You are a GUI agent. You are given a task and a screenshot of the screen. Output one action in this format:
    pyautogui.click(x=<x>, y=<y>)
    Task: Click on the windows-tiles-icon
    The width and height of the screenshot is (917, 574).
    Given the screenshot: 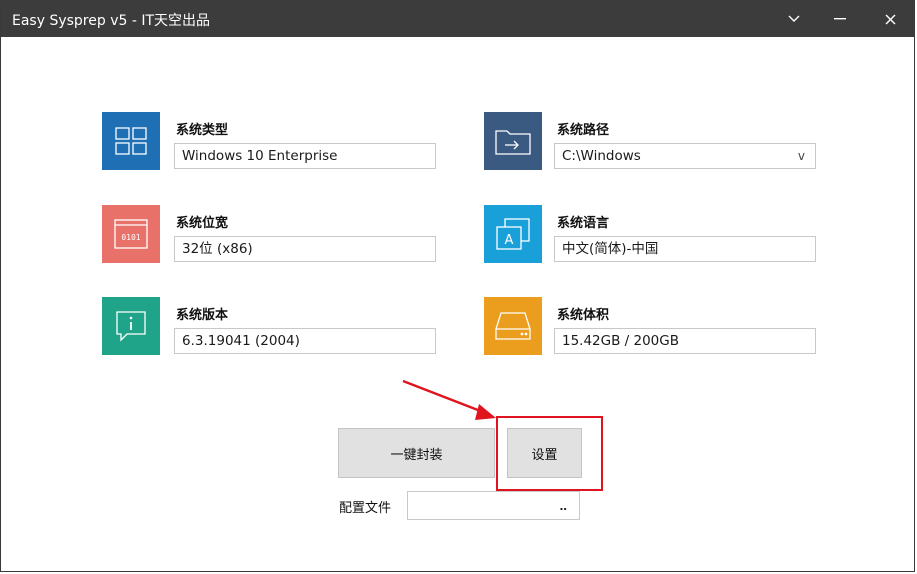 What is the action you would take?
    pyautogui.click(x=131, y=141)
    